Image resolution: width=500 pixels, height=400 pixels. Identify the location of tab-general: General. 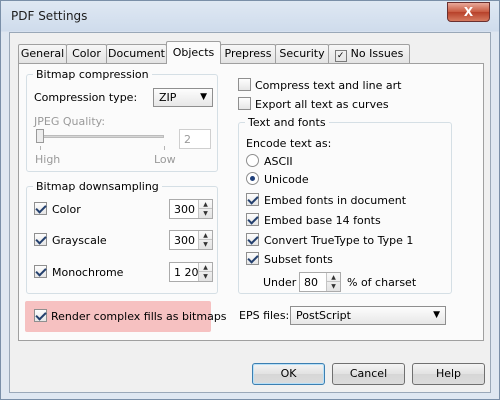
(42, 53).